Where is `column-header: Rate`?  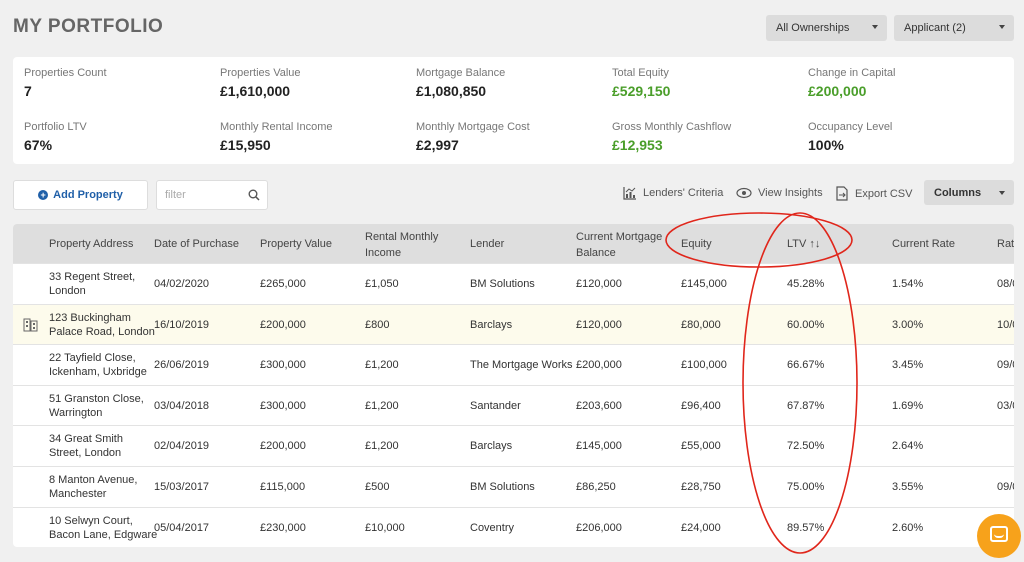
column-header: Rate is located at coordinates (1005, 244).